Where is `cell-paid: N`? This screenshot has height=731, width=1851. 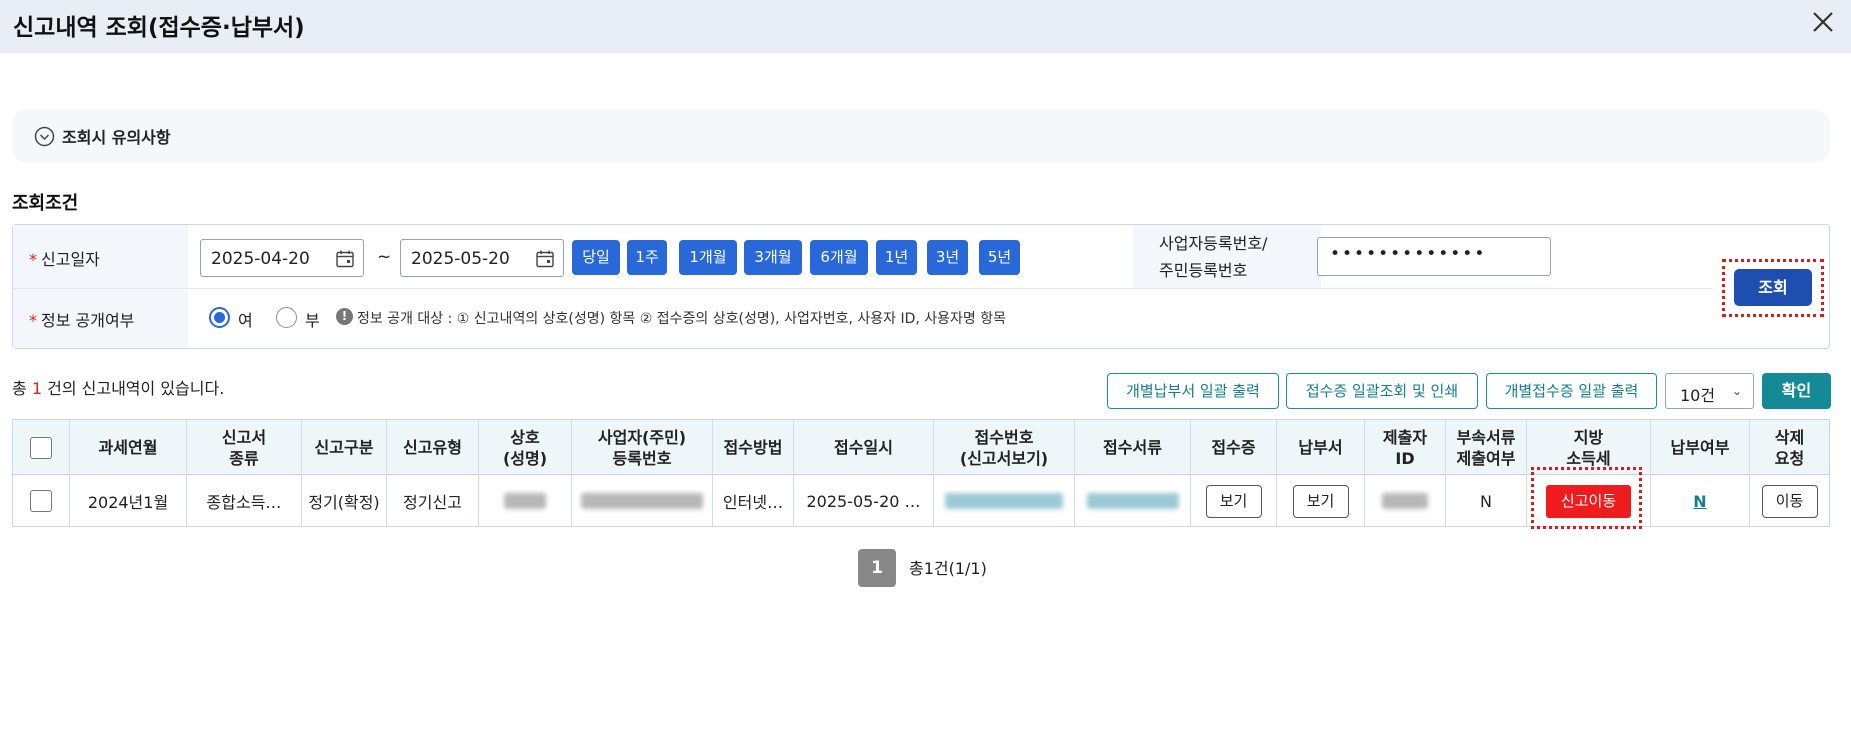
cell-paid: N is located at coordinates (1700, 501).